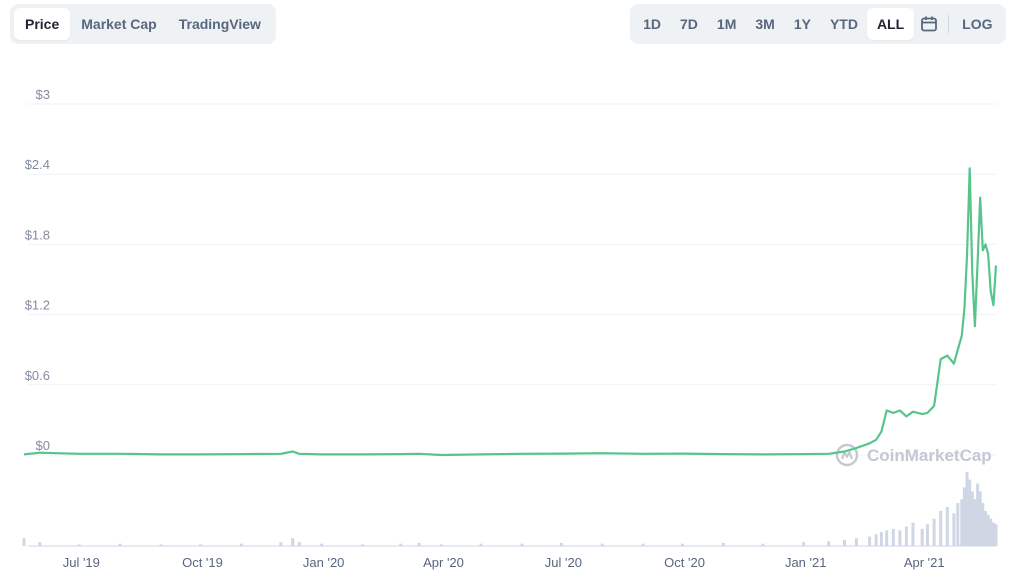 This screenshot has height=587, width=1024. I want to click on watermark-text: CoinMarketCap, so click(929, 455).